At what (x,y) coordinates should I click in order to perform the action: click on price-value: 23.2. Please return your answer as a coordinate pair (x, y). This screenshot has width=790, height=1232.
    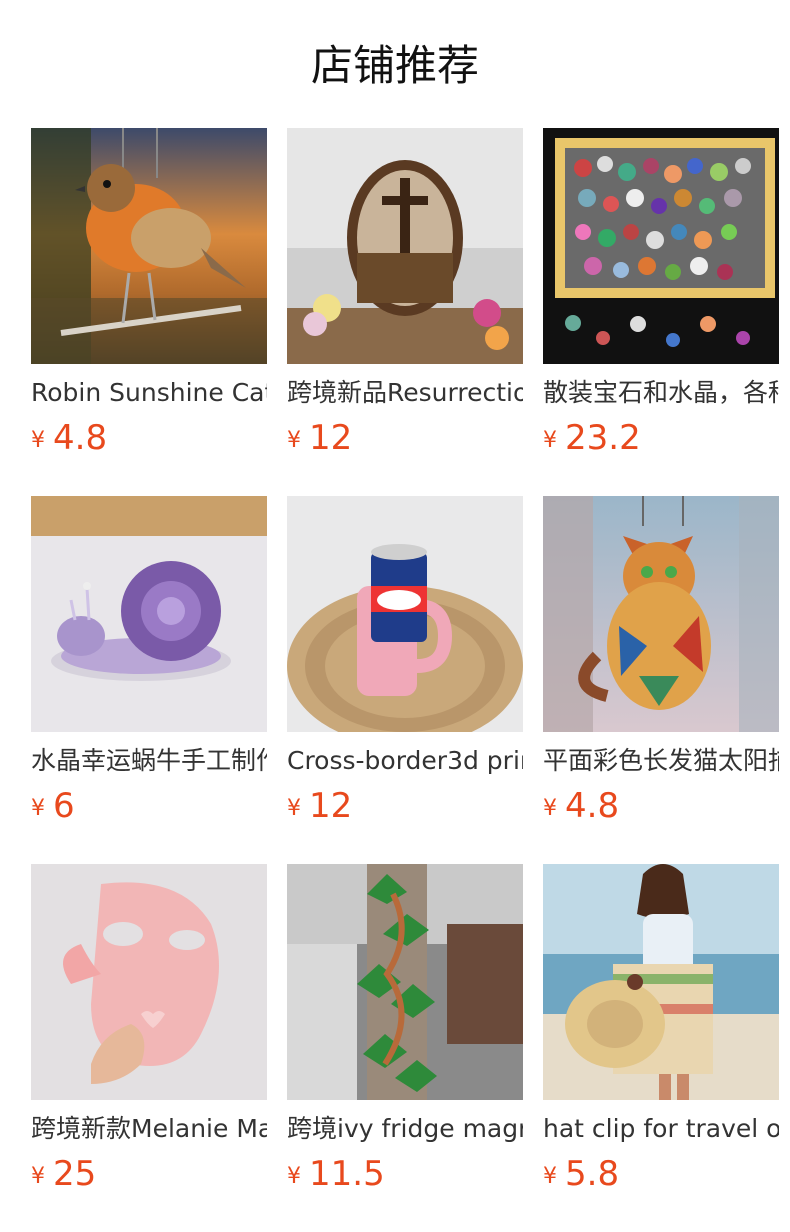
    Looking at the image, I should click on (603, 438).